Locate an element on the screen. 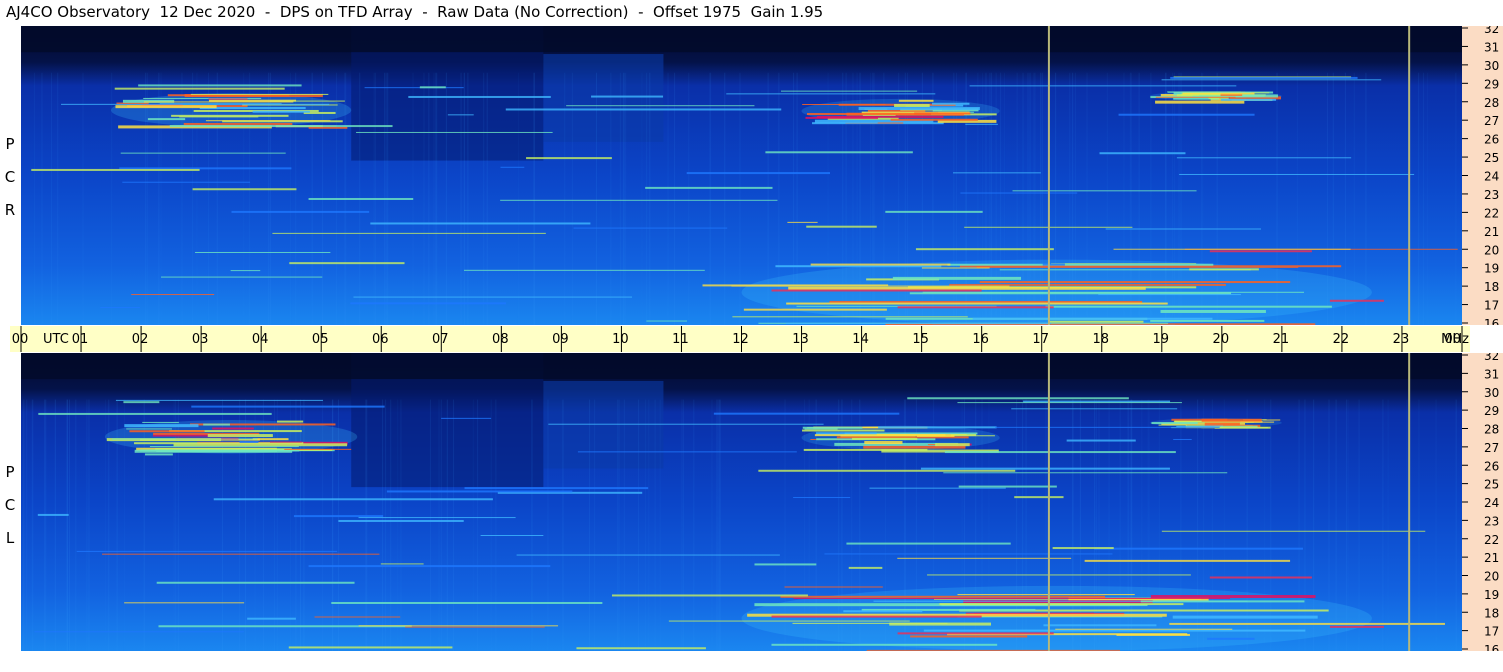 This screenshot has width=1503, height=672. utc-tick-label: 08 is located at coordinates (500, 339).